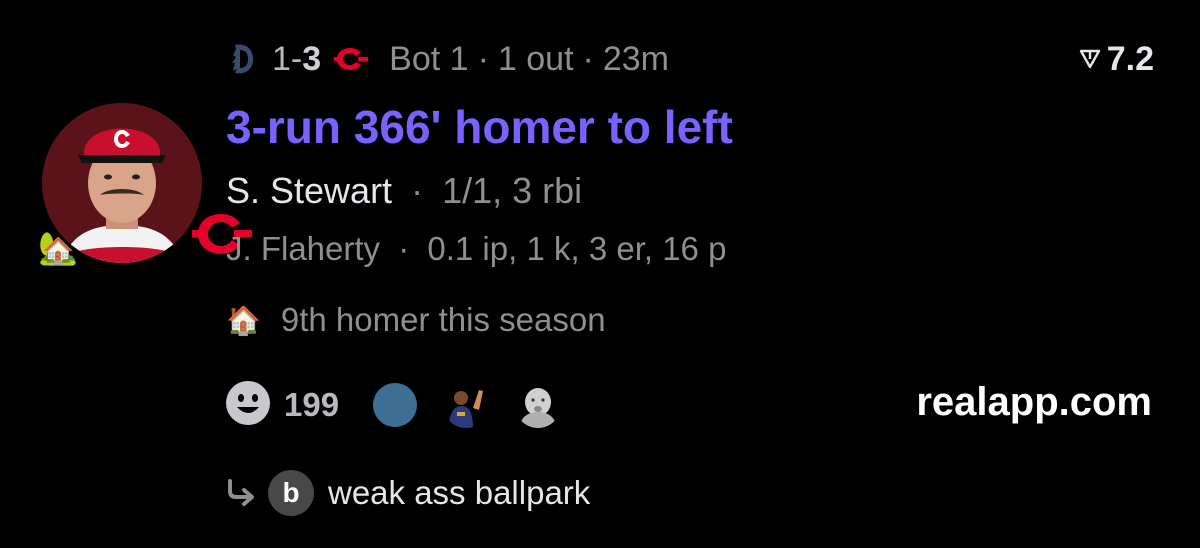  Describe the element at coordinates (248, 405) in the screenshot. I see `smiley-face-icon` at that location.